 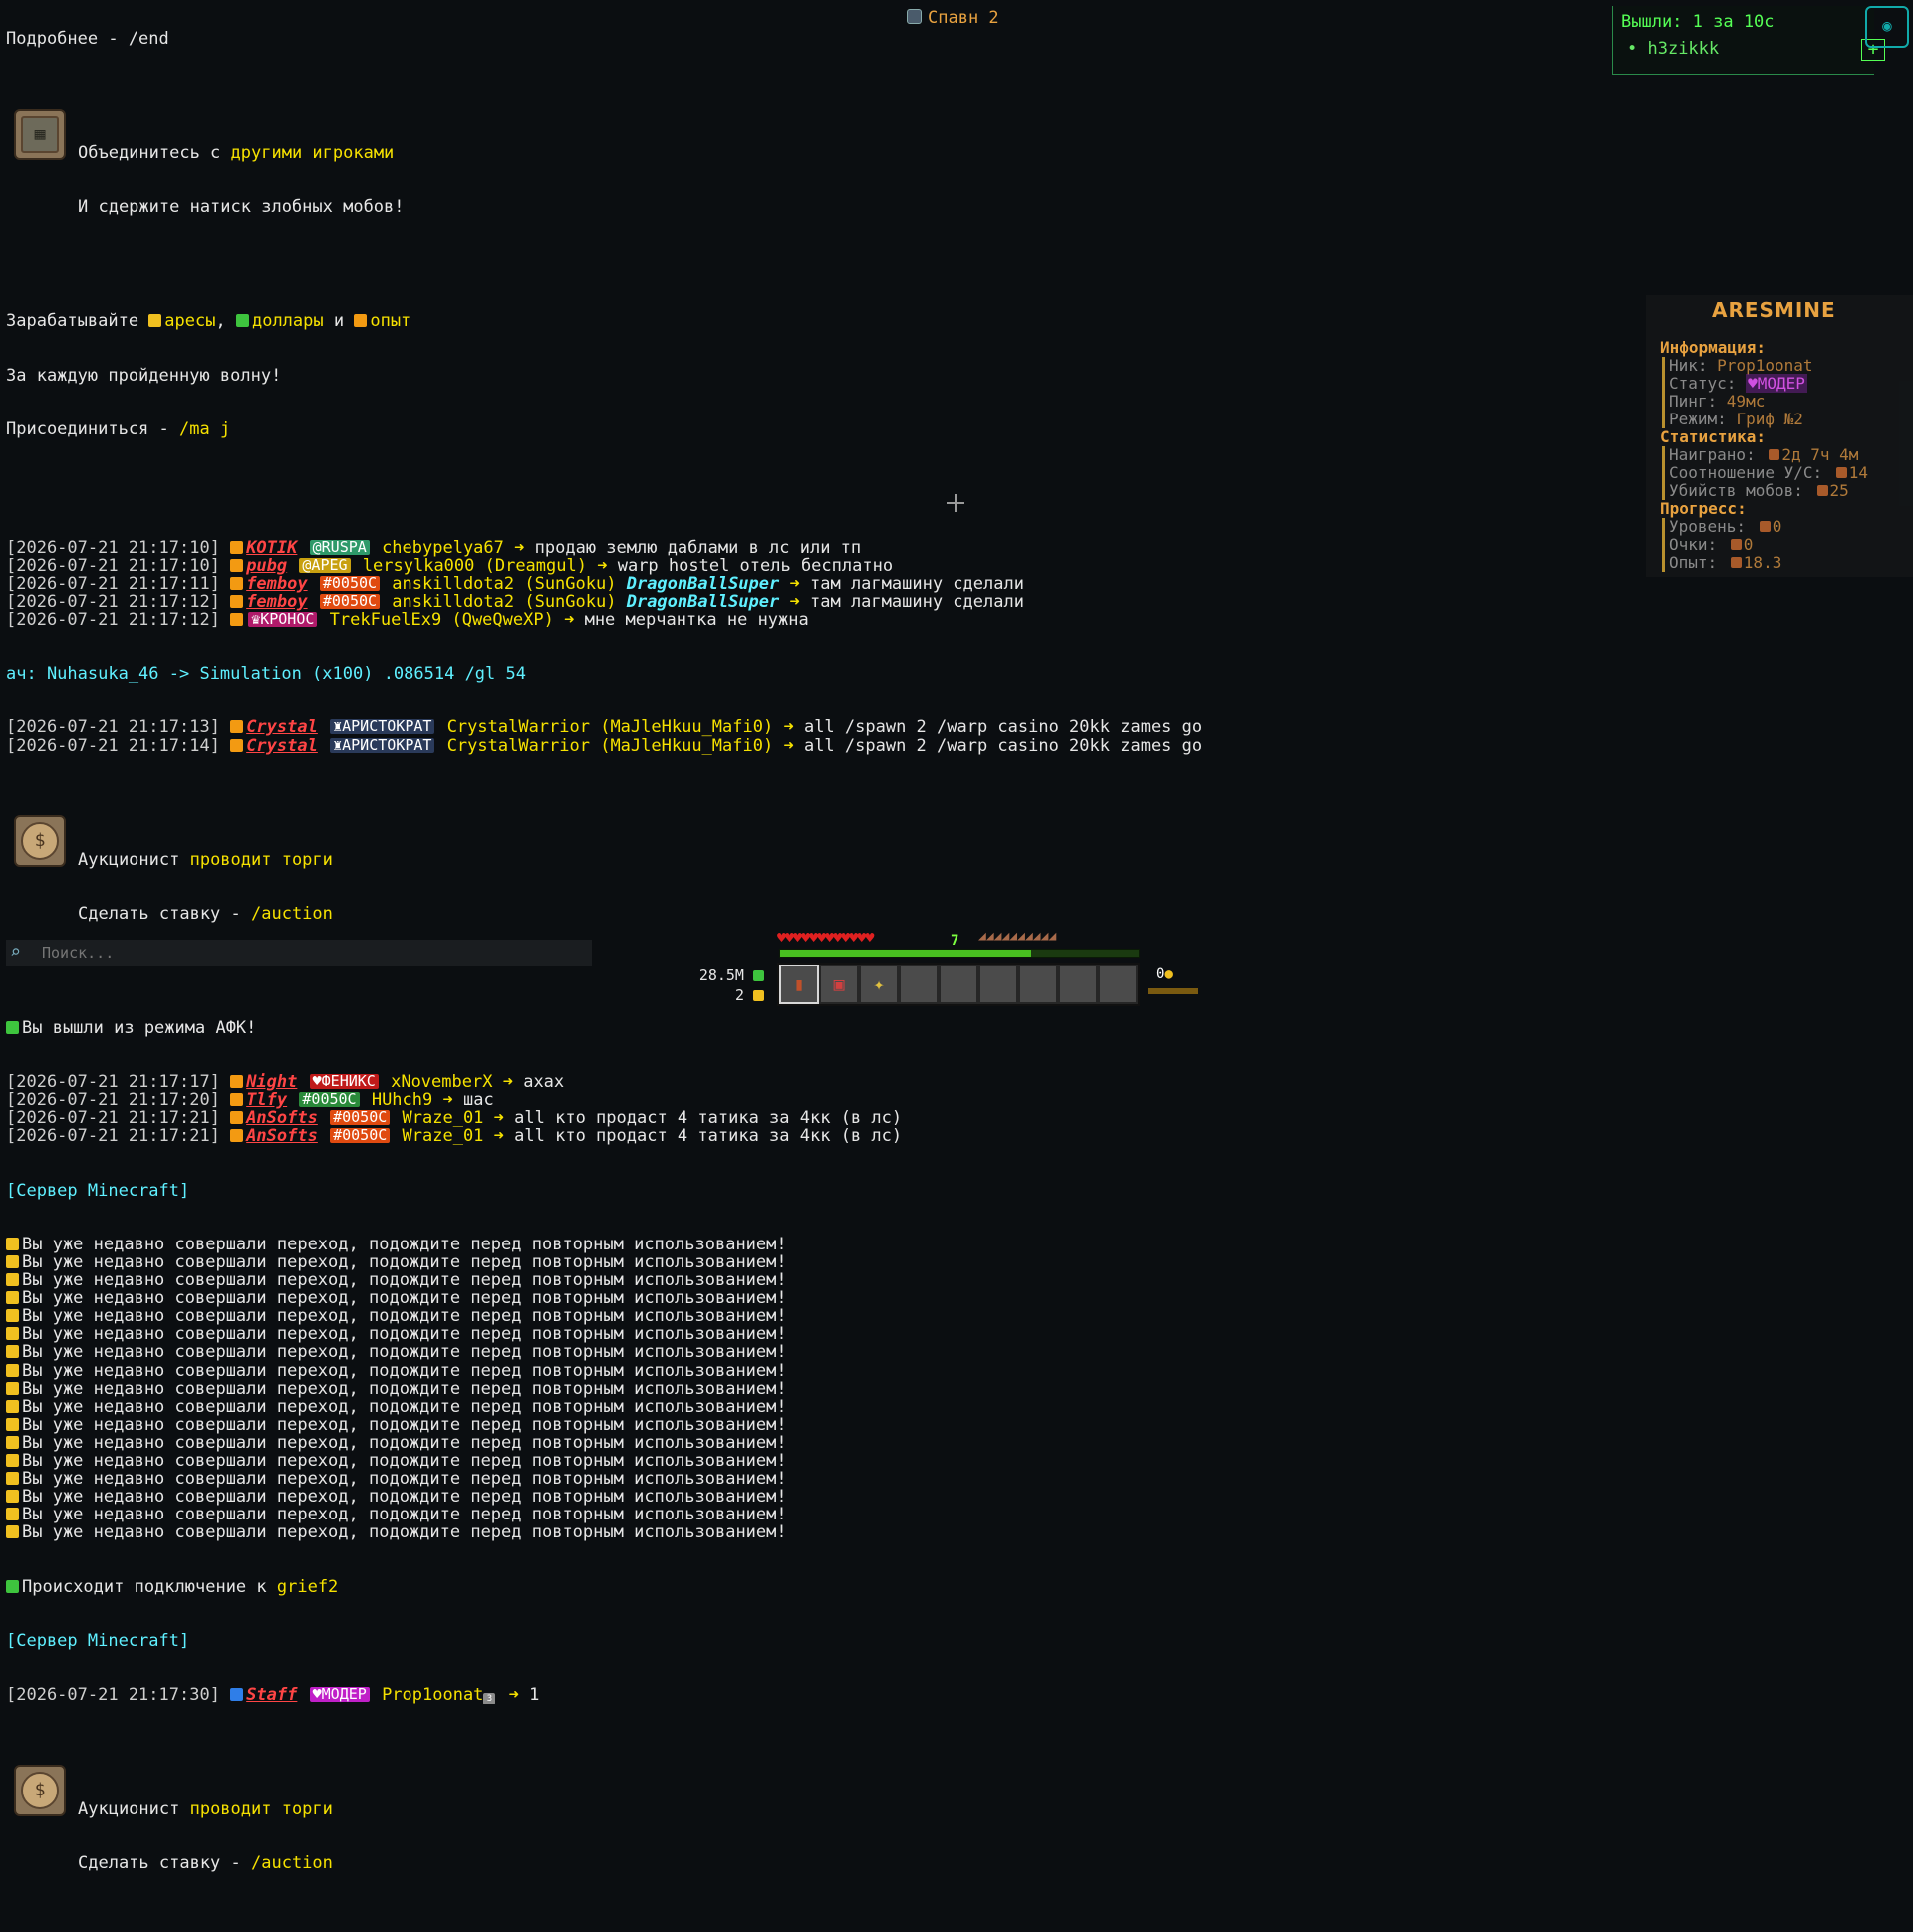 What do you see at coordinates (292, 914) in the screenshot?
I see `auction-command: /auction` at bounding box center [292, 914].